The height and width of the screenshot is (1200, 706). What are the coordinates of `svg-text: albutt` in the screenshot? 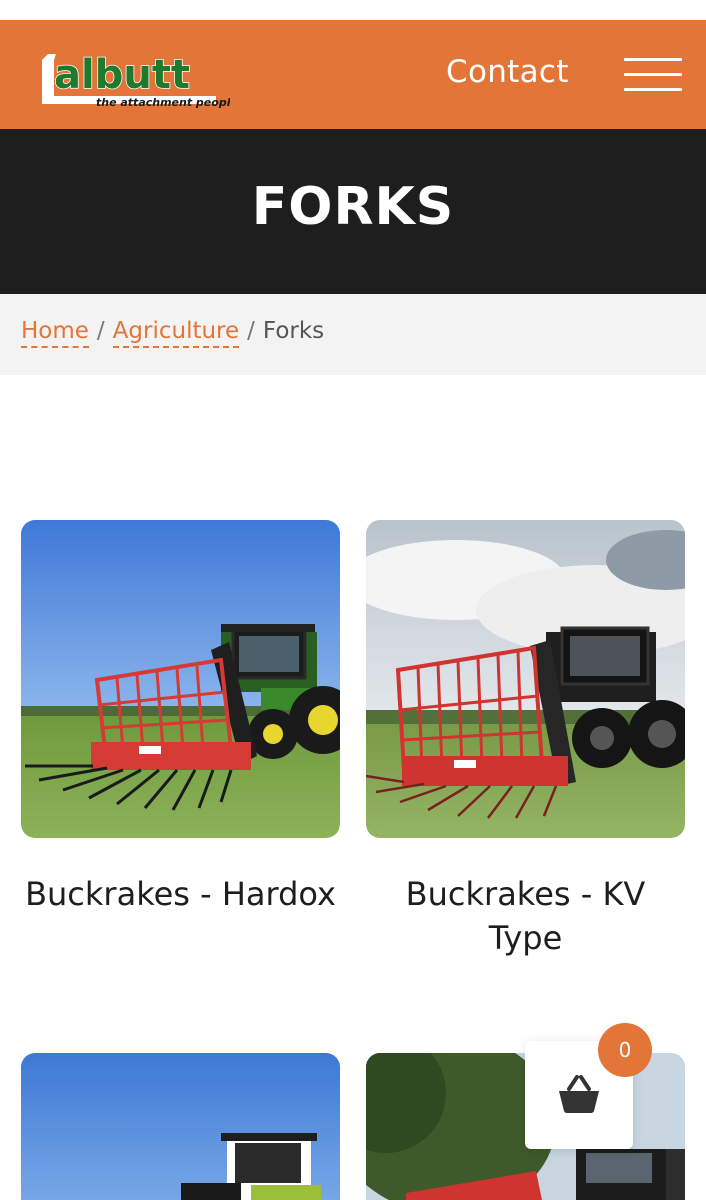 It's located at (122, 75).